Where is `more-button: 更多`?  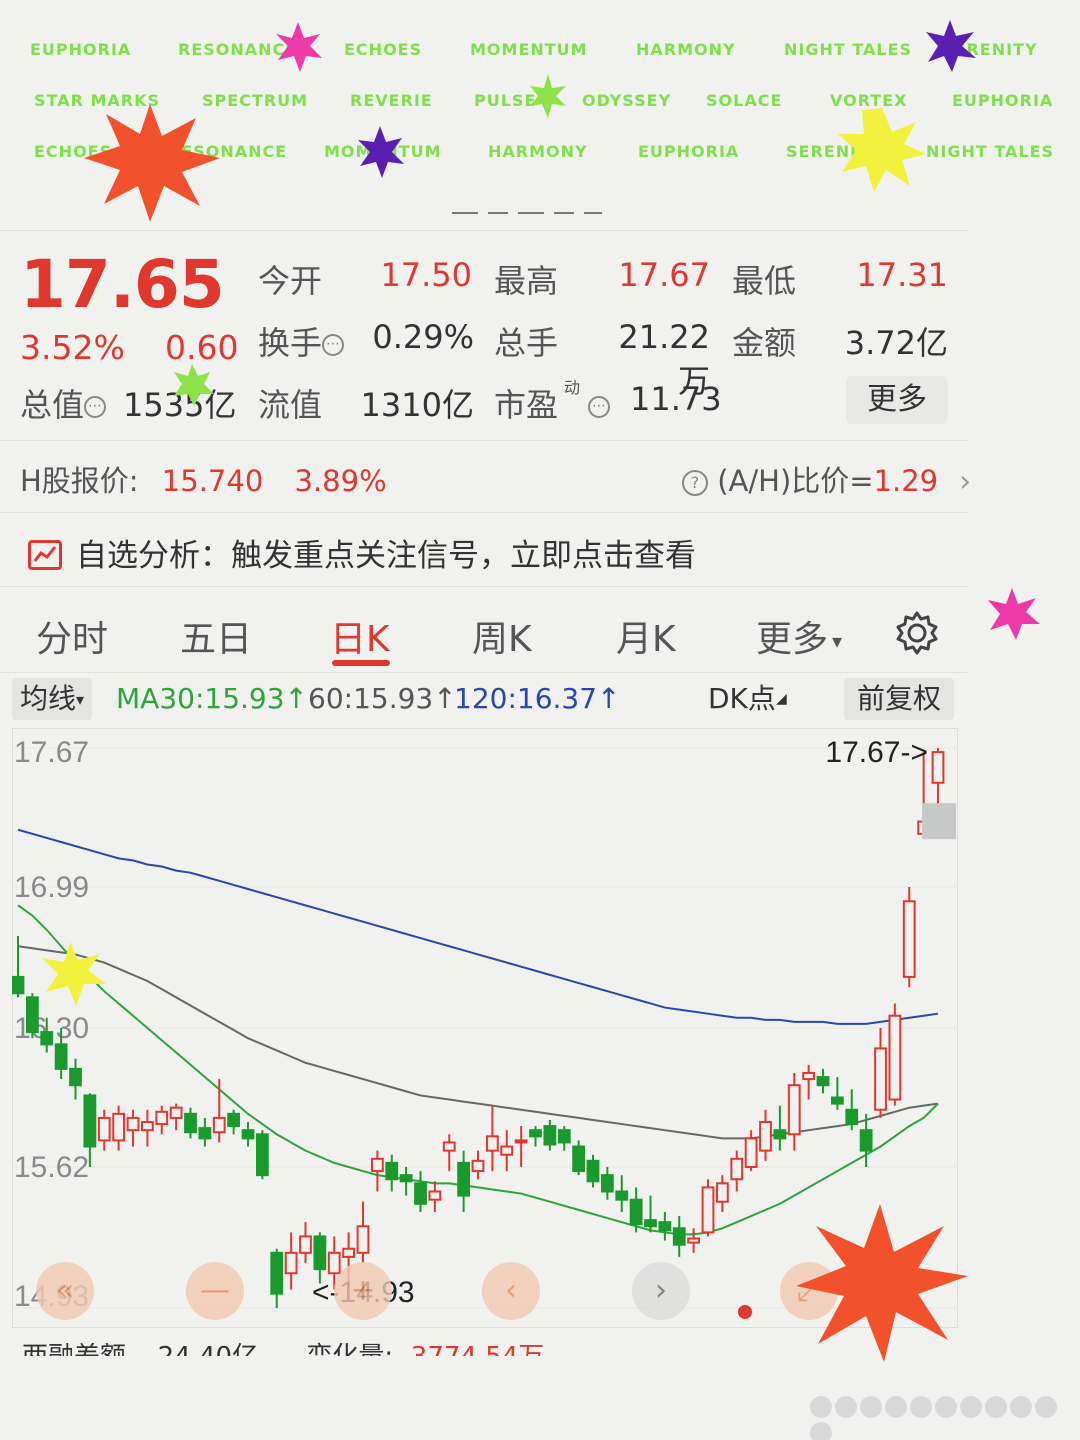 more-button: 更多 is located at coordinates (897, 400).